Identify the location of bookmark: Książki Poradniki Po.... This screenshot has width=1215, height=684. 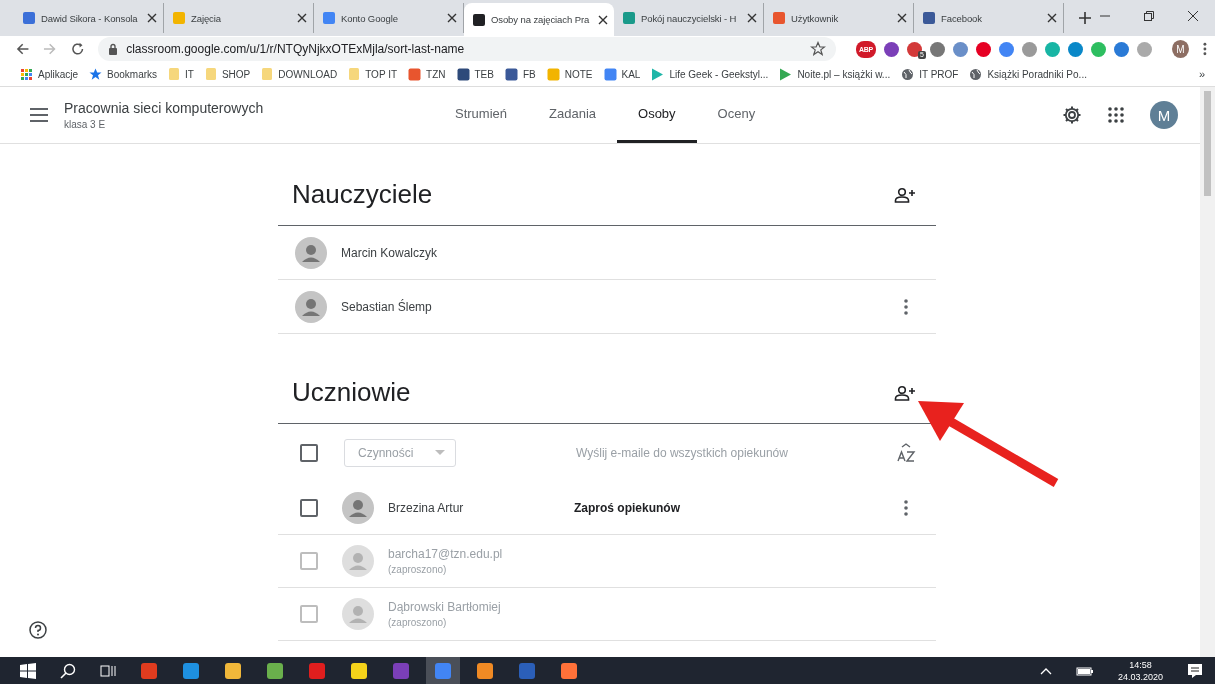
(1028, 74).